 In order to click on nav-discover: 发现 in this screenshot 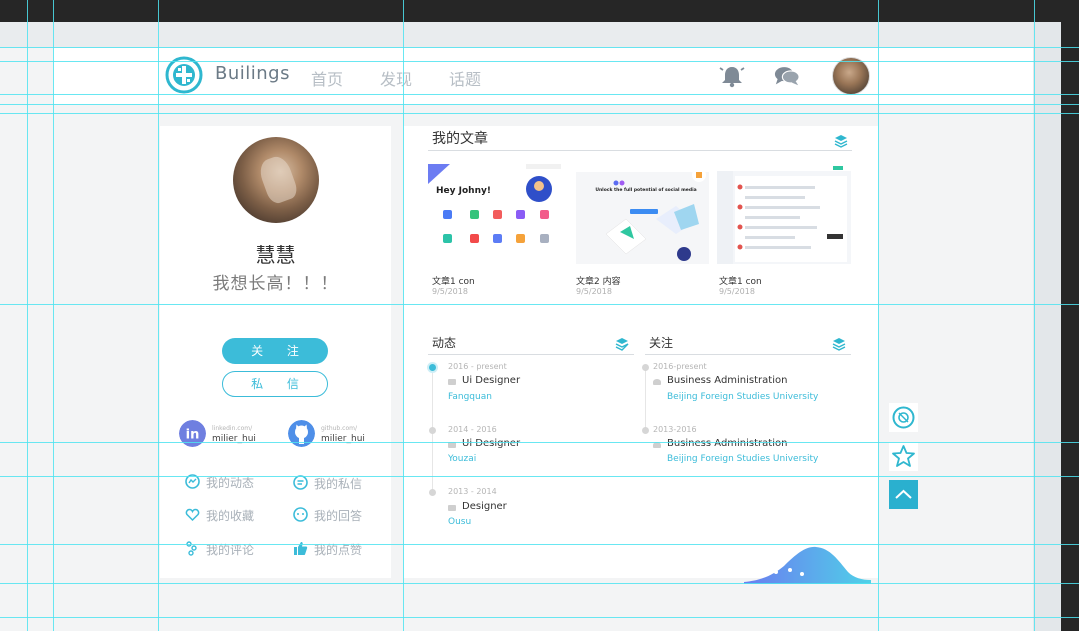, I will do `click(396, 78)`.